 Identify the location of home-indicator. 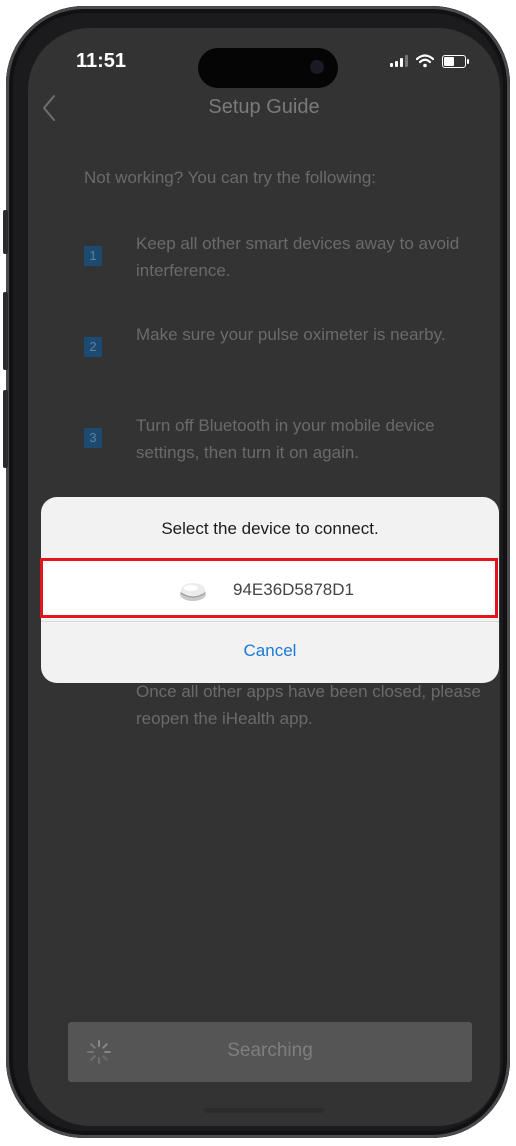
(264, 1110).